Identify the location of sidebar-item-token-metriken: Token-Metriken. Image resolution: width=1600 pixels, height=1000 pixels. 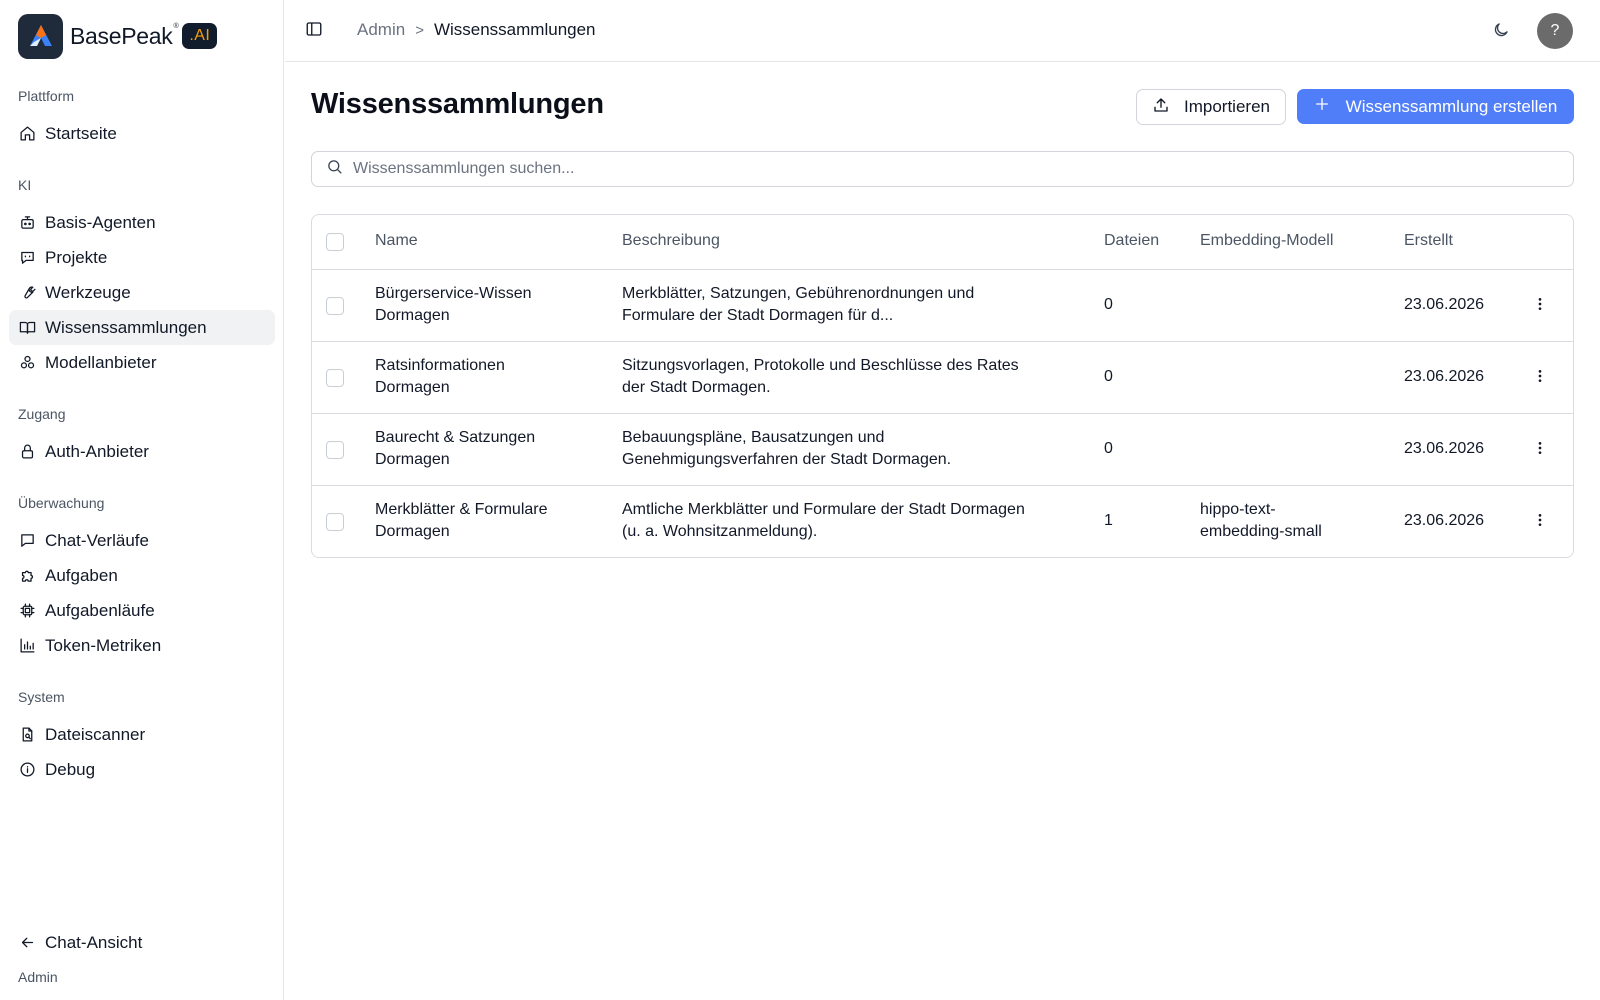
(142, 645).